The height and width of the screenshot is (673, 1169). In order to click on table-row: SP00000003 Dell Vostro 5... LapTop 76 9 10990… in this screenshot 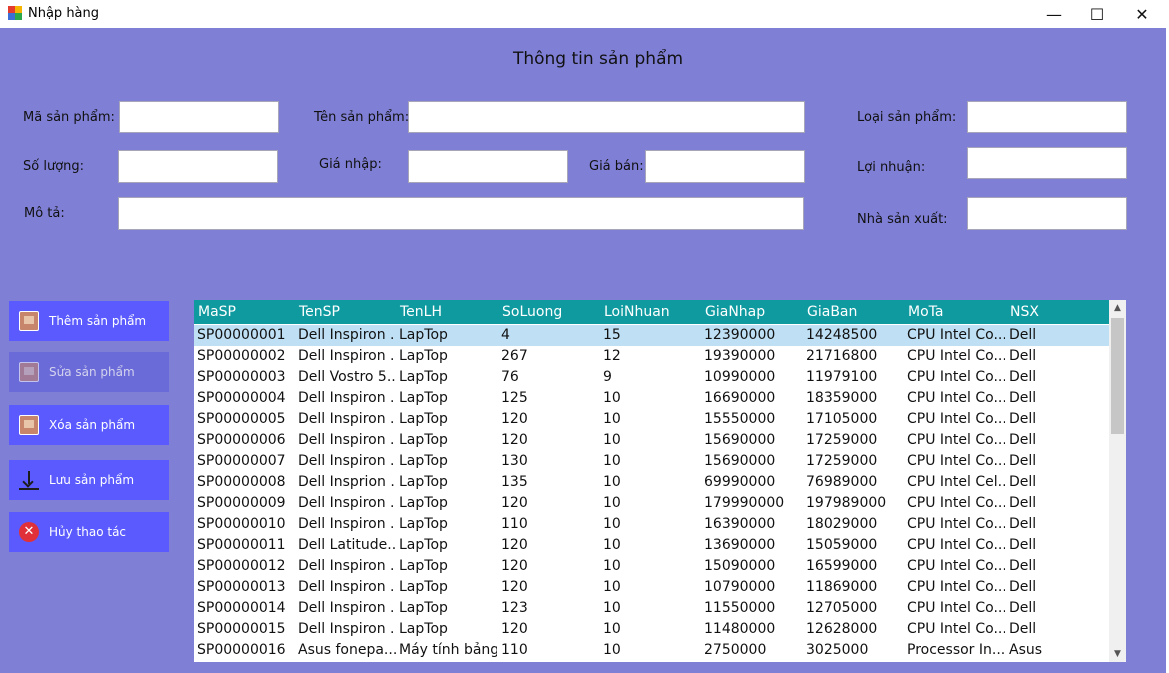, I will do `click(651, 377)`.